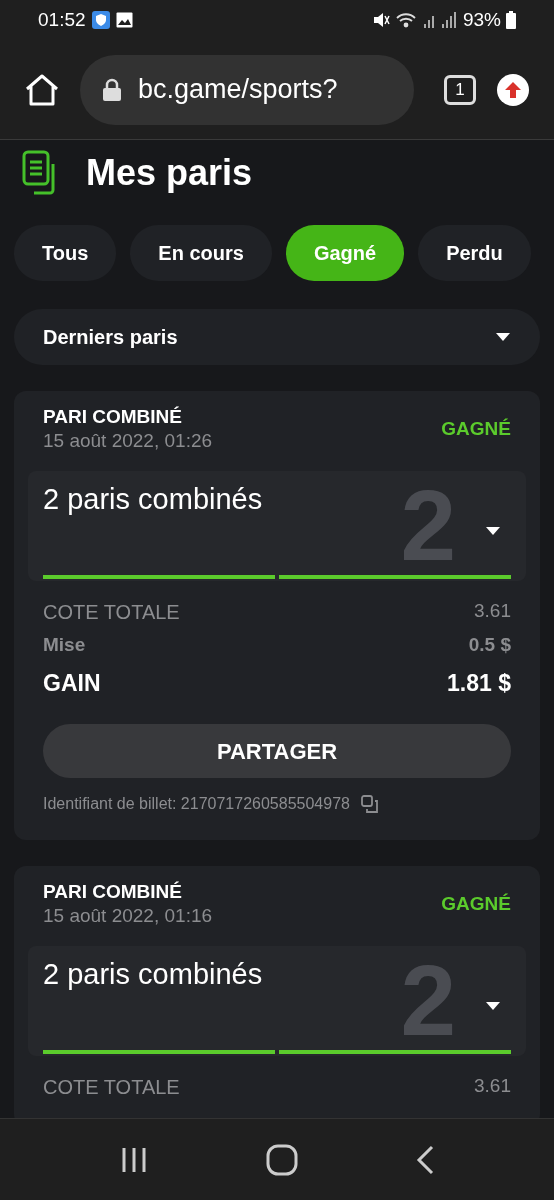 The height and width of the screenshot is (1200, 554). Describe the element at coordinates (65, 253) in the screenshot. I see `filter-tab: Tous` at that location.